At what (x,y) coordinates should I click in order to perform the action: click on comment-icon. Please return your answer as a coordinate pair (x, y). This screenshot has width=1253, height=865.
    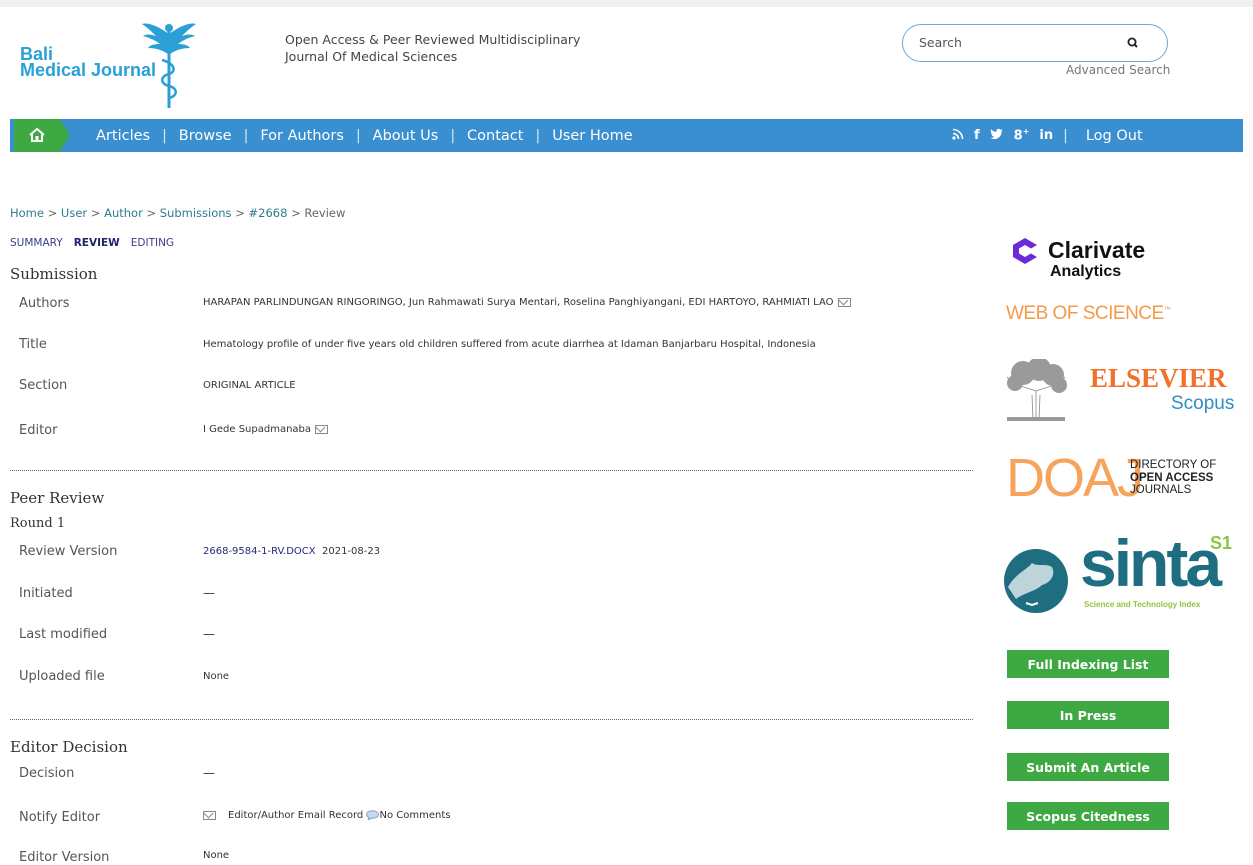
    Looking at the image, I should click on (373, 815).